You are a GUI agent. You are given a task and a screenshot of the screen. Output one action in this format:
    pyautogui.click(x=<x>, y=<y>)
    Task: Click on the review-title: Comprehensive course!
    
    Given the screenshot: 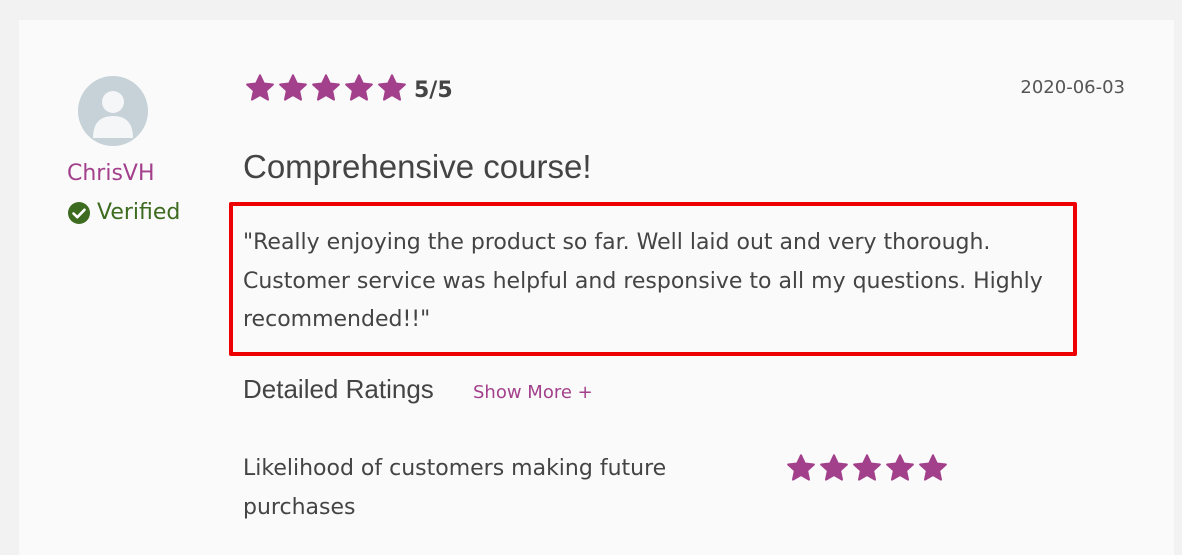 What is the action you would take?
    pyautogui.click(x=417, y=166)
    